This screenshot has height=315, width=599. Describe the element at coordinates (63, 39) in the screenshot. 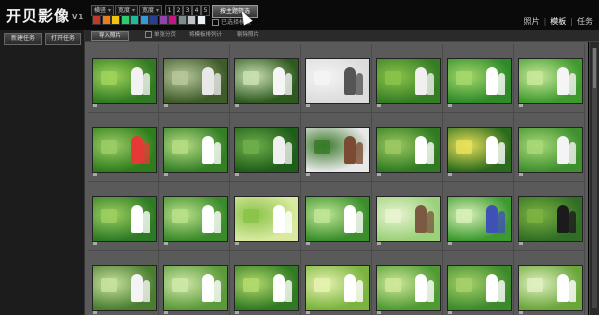

I see `open-task-button: 打开任务` at that location.